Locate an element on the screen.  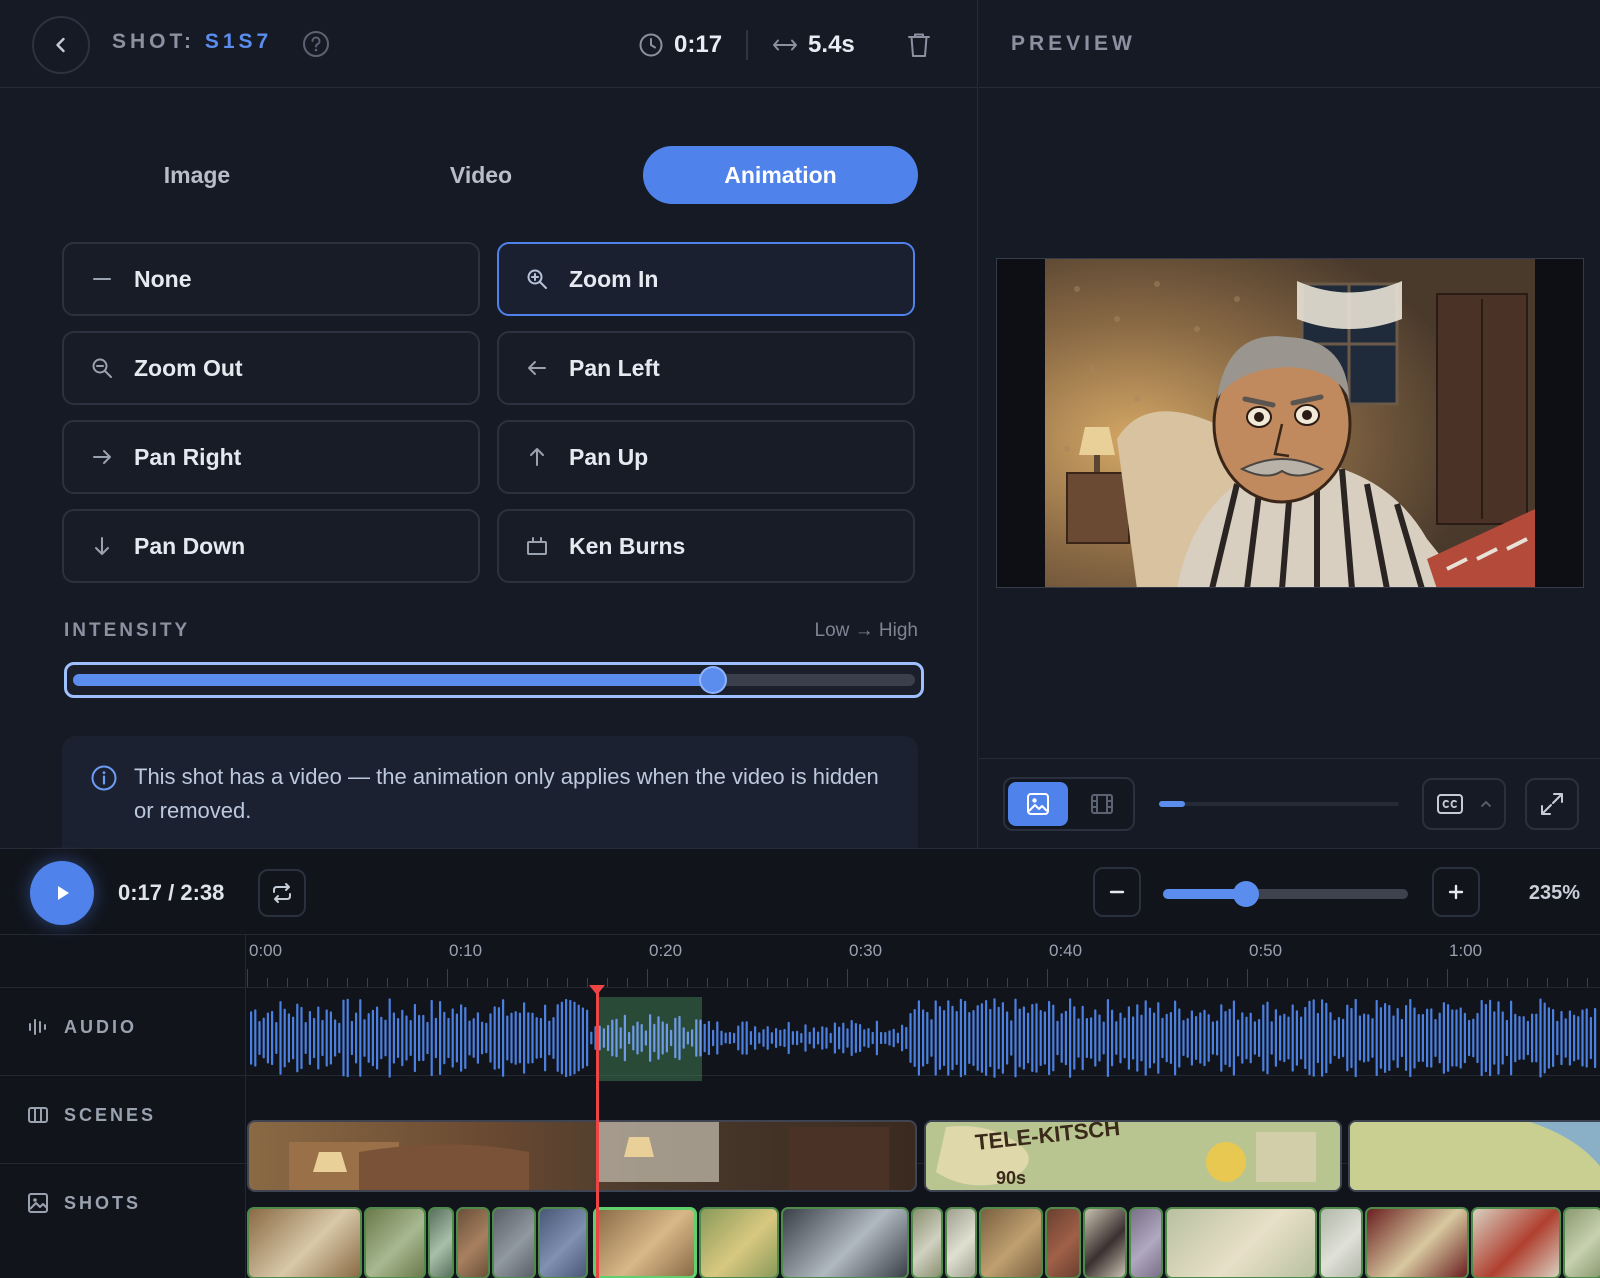
animation-option-pan-left: Pan Left is located at coordinates (706, 368).